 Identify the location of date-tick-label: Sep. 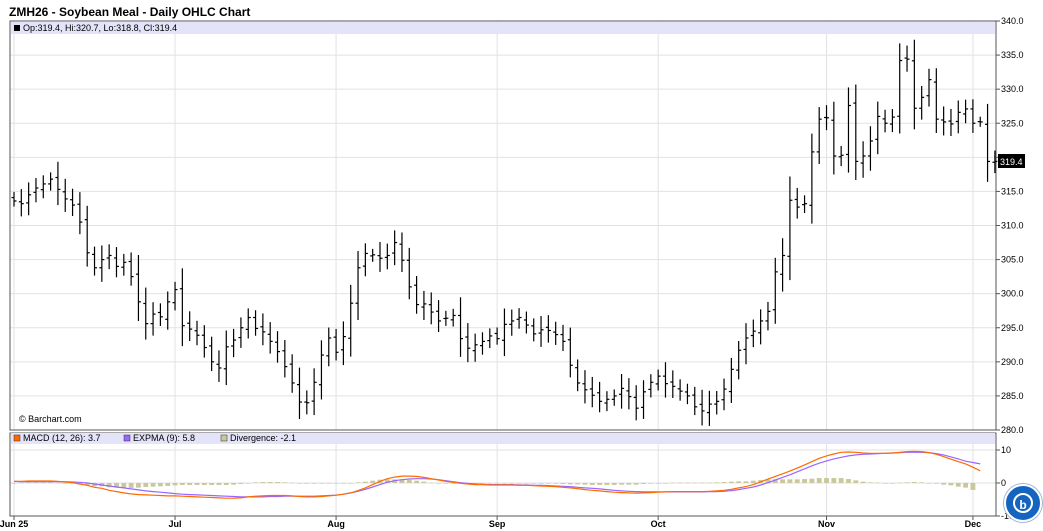
(497, 524).